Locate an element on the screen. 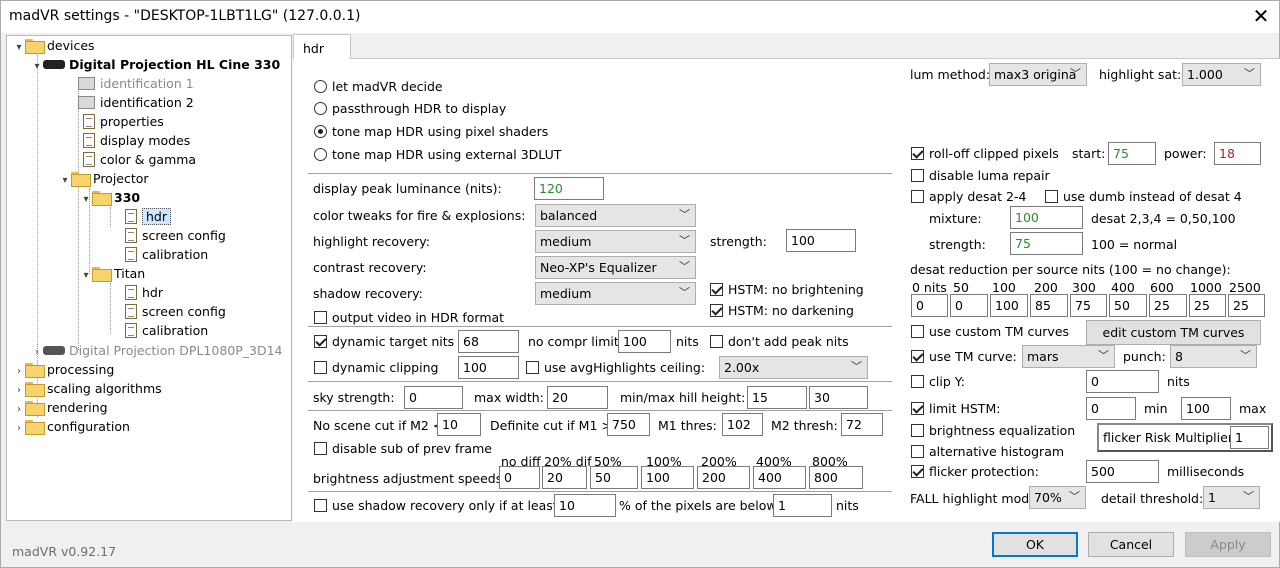 The image size is (1280, 568). desat-nits-input-400: 50 is located at coordinates (1128, 305).